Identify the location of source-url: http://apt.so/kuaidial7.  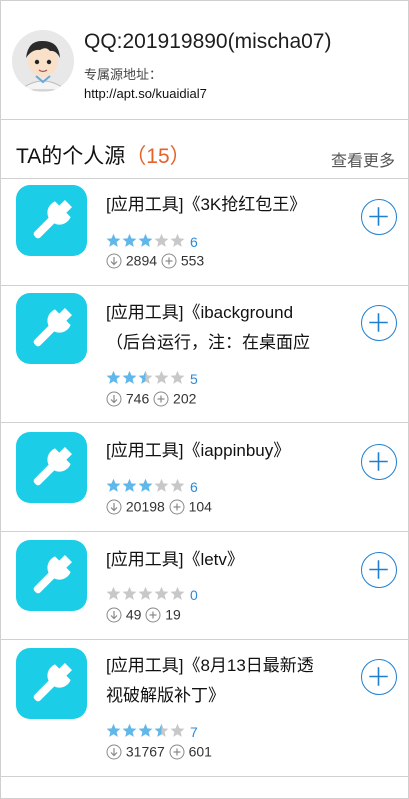
(145, 93).